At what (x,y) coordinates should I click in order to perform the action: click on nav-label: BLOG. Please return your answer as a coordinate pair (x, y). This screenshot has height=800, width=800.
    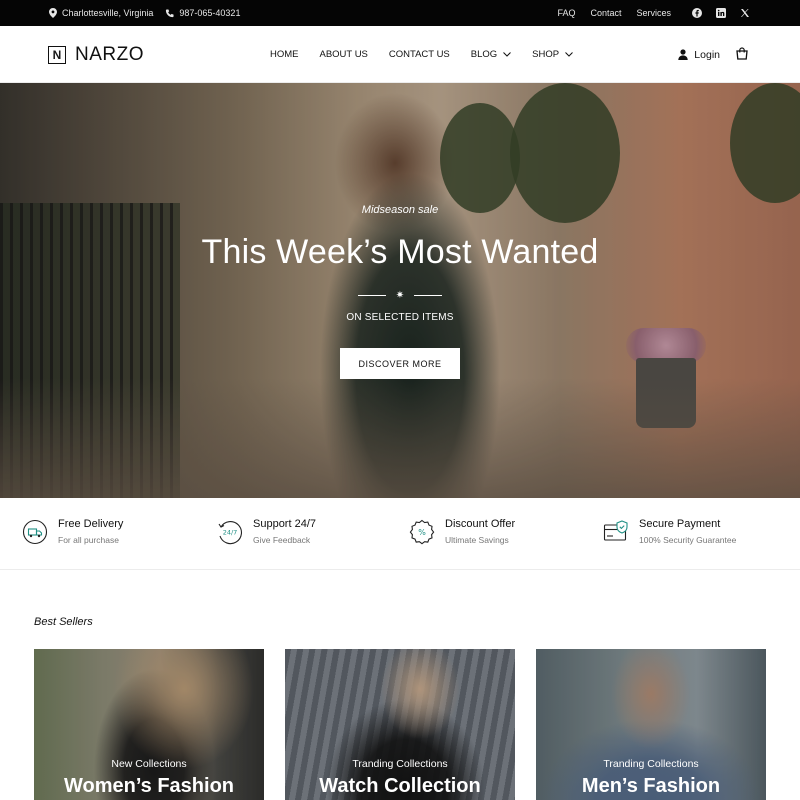
    Looking at the image, I should click on (484, 54).